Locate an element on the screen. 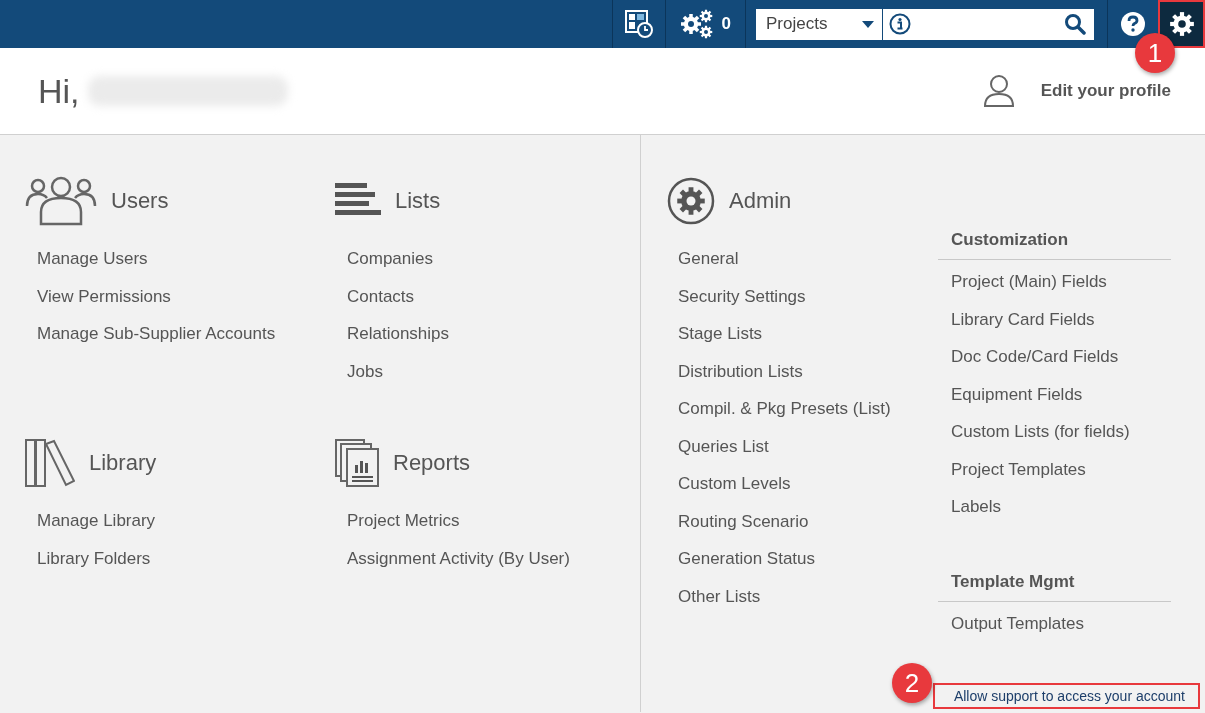 Image resolution: width=1205 pixels, height=713 pixels. search-icon is located at coordinates (1075, 24).